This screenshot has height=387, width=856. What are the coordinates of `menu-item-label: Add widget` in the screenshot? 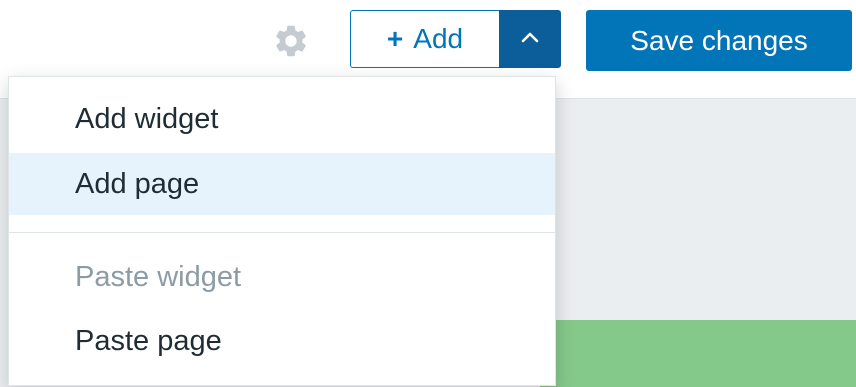 It's located at (147, 118).